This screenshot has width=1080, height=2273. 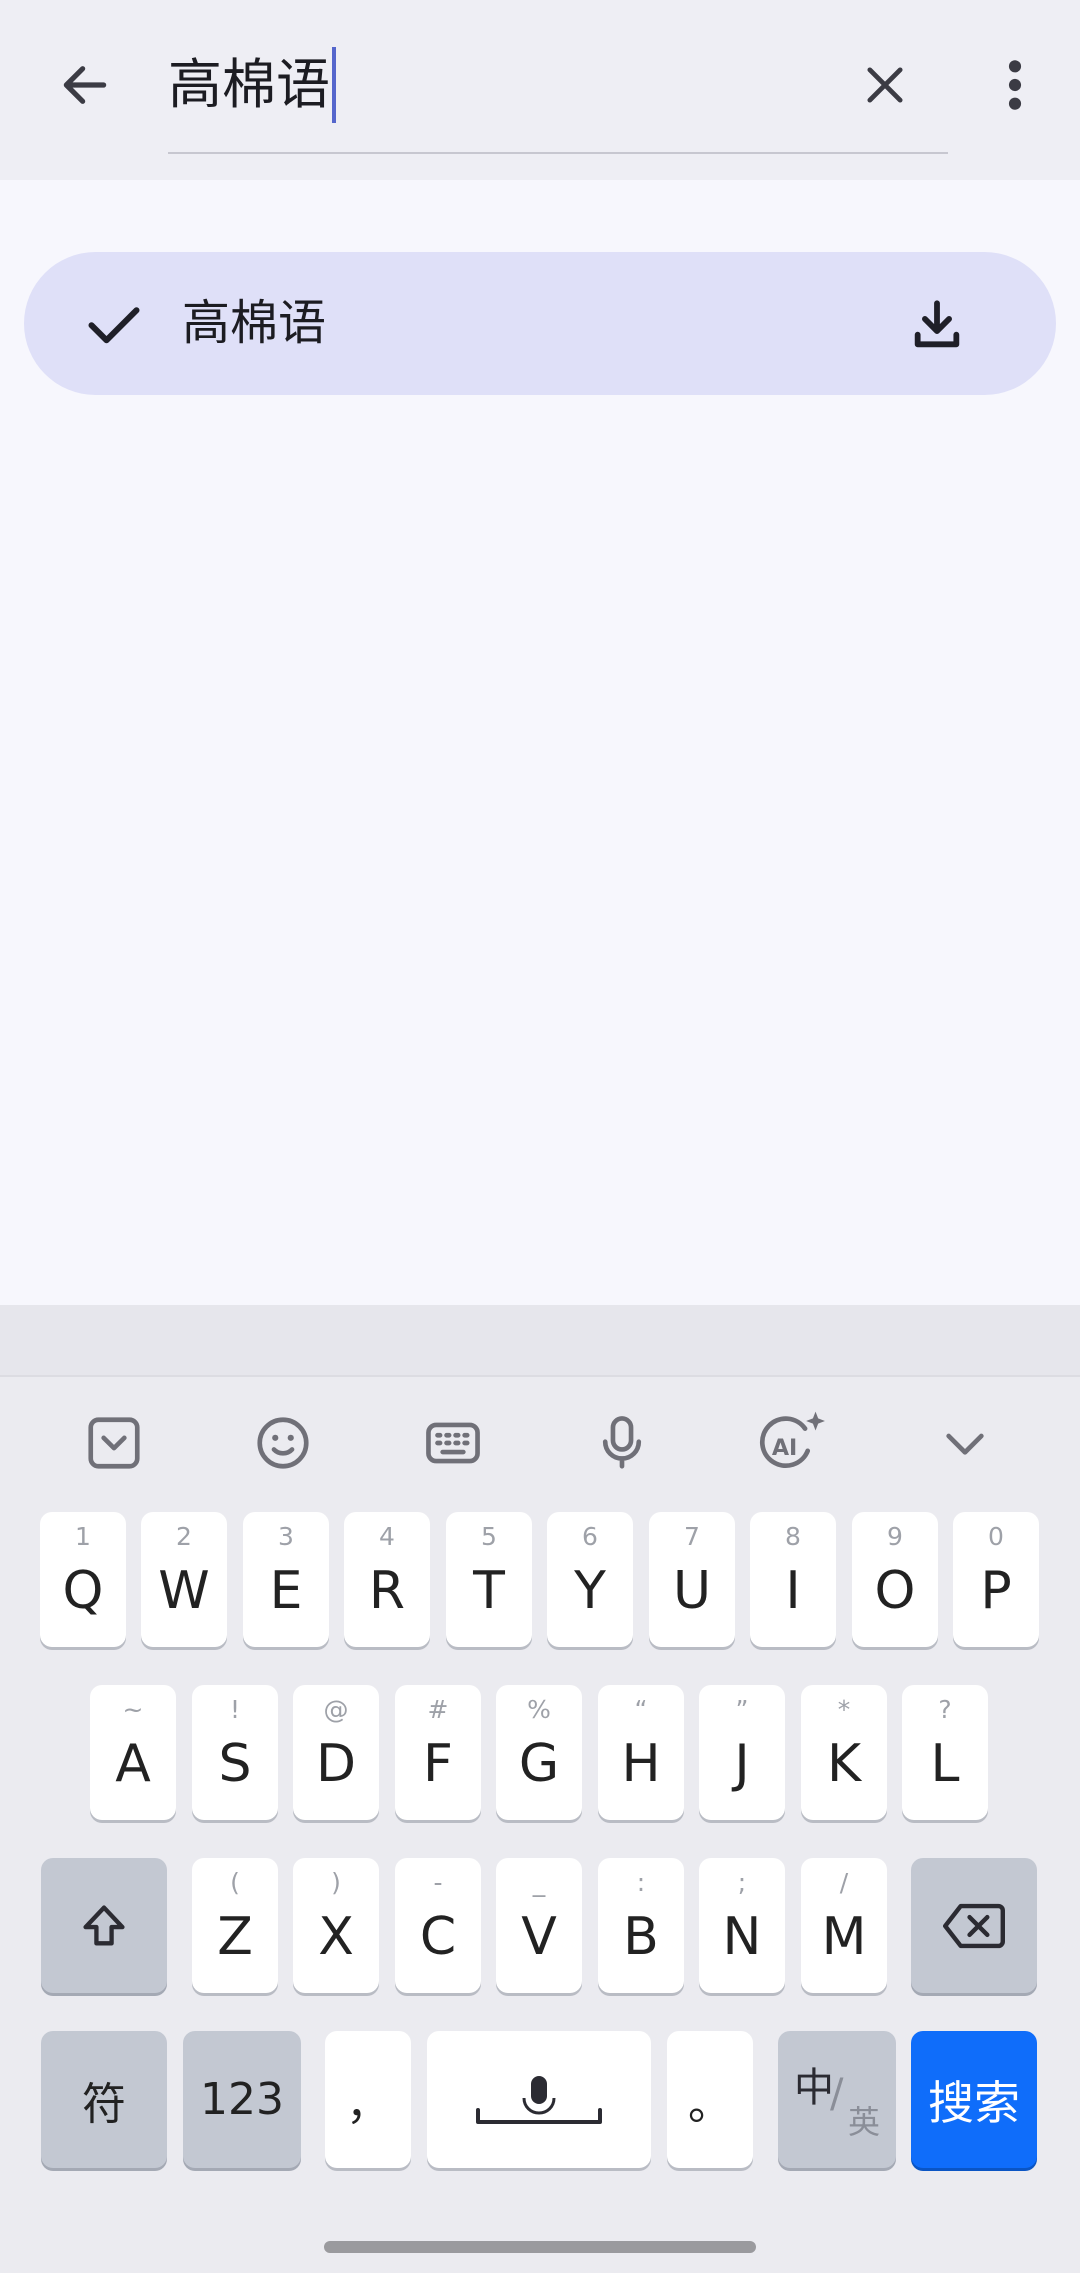 What do you see at coordinates (242, 2099) in the screenshot?
I see `numbers-key: 123` at bounding box center [242, 2099].